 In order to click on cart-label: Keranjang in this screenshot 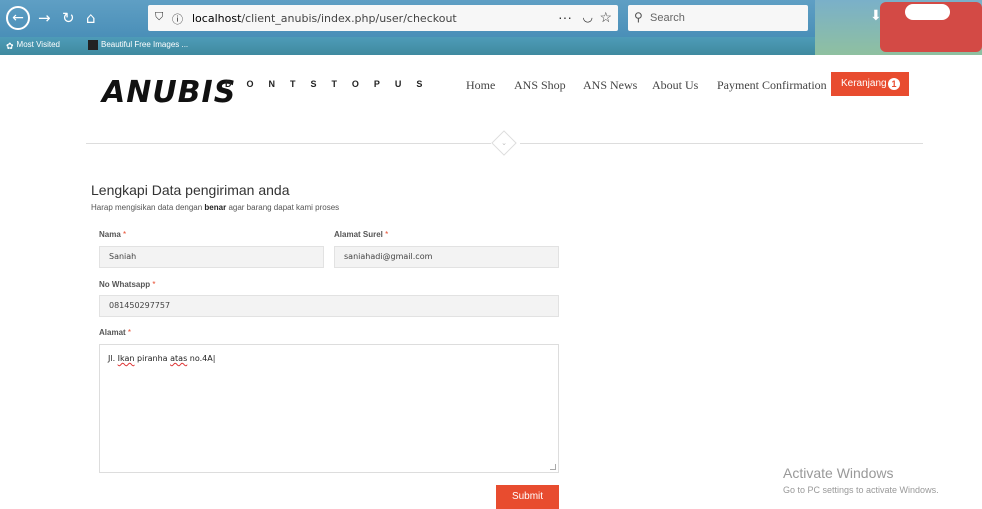, I will do `click(864, 83)`.